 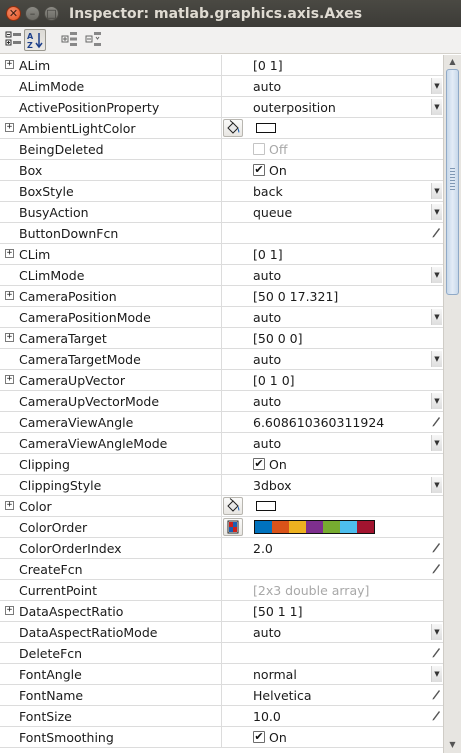 I want to click on property-value: back, so click(x=268, y=191).